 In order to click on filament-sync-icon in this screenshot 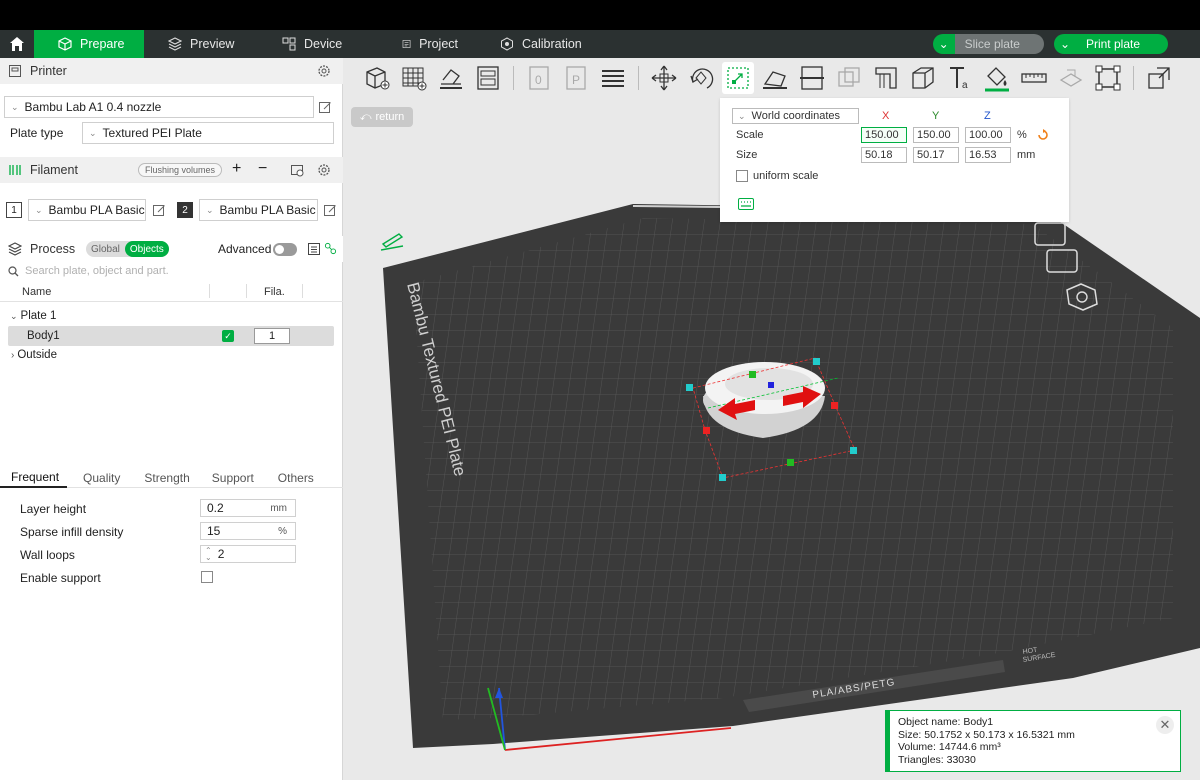, I will do `click(297, 170)`.